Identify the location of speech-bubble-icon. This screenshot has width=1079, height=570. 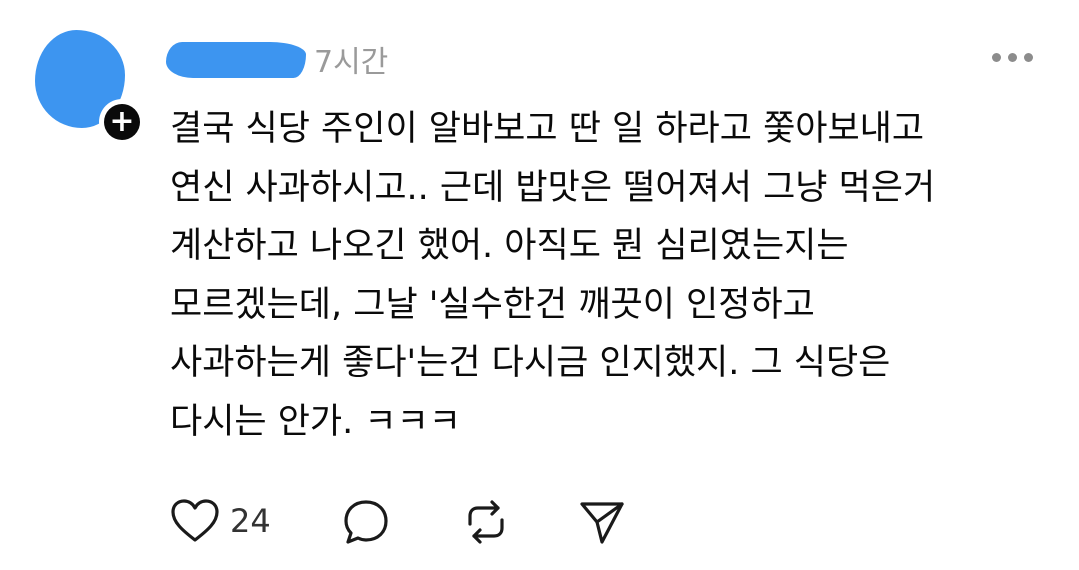
(366, 522).